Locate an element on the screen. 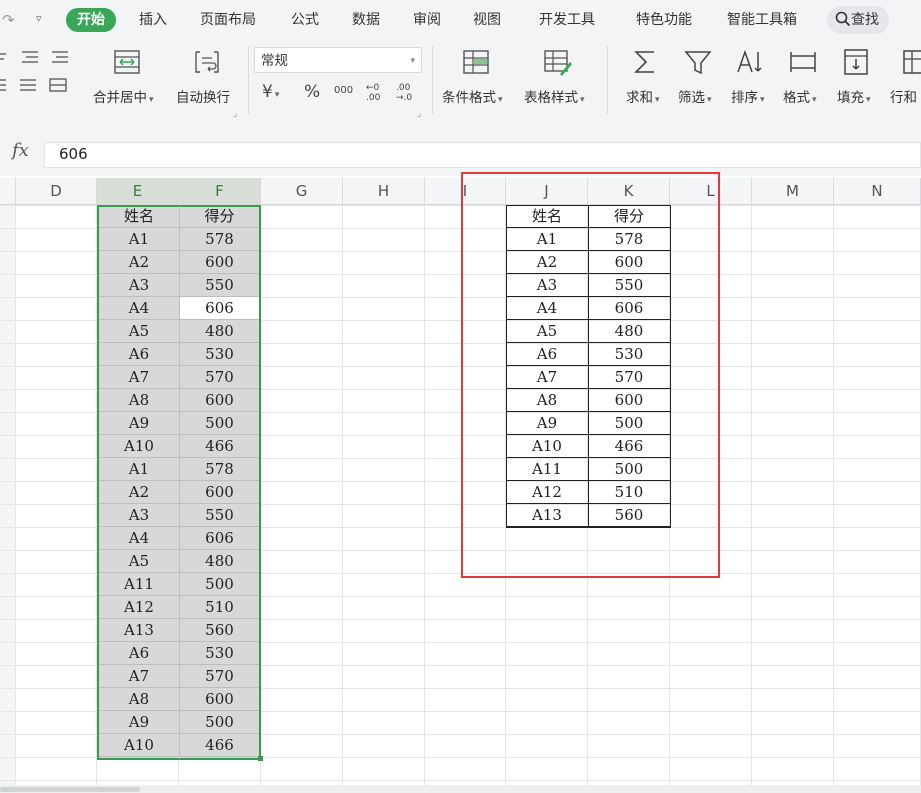 The height and width of the screenshot is (793, 921). decrease-decimal-button: .00 →.0 is located at coordinates (407, 93).